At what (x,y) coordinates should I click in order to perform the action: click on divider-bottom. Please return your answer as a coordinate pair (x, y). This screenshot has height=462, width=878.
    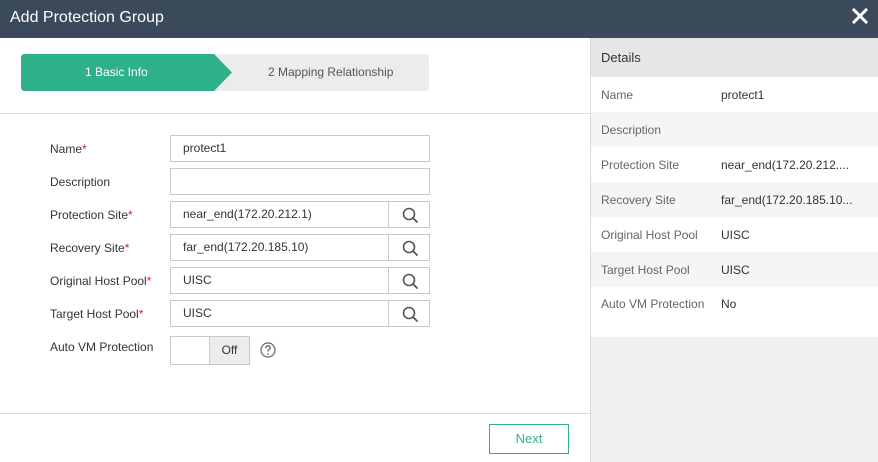
    Looking at the image, I should click on (295, 413).